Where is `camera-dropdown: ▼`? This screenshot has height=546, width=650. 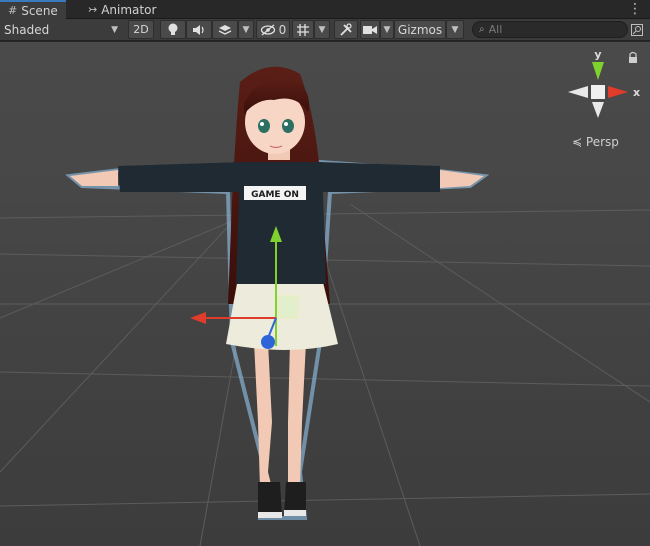
camera-dropdown: ▼ is located at coordinates (387, 29).